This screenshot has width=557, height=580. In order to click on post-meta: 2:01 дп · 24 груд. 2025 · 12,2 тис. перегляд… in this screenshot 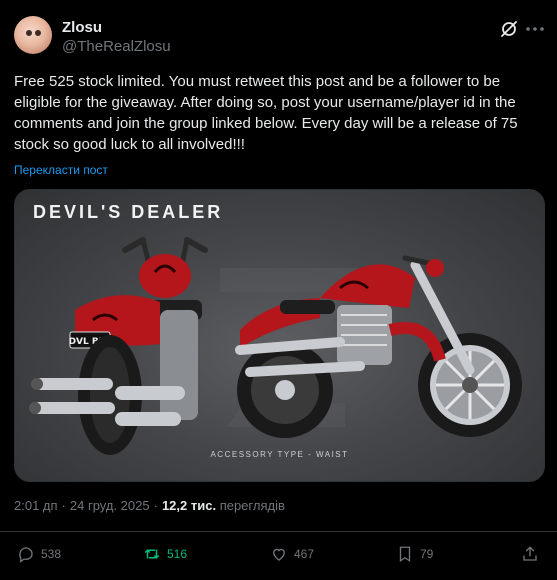, I will do `click(149, 505)`.